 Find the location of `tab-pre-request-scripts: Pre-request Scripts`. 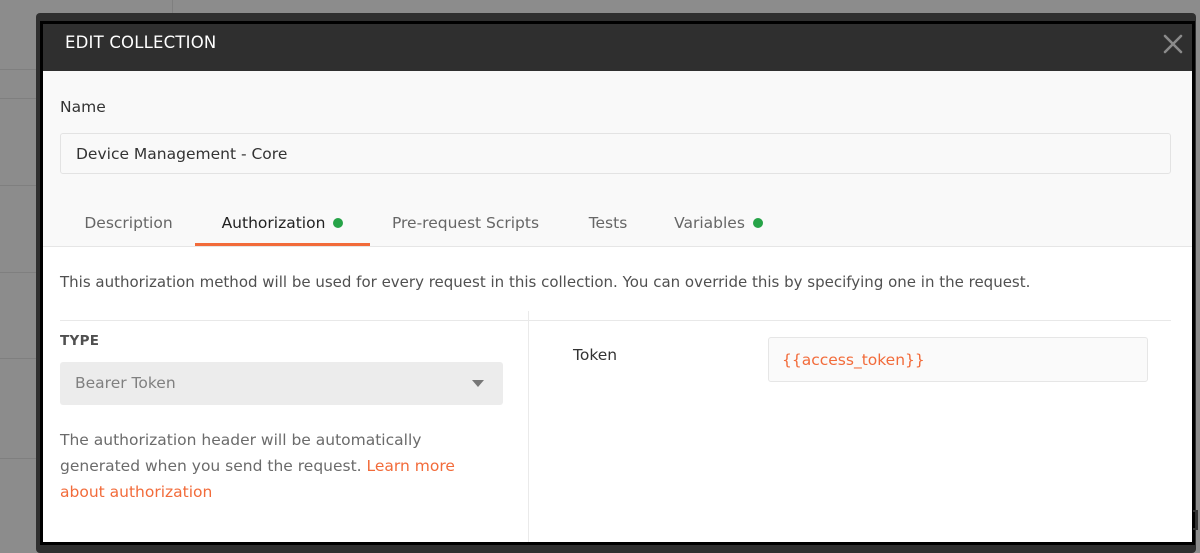

tab-pre-request-scripts: Pre-request Scripts is located at coordinates (465, 222).